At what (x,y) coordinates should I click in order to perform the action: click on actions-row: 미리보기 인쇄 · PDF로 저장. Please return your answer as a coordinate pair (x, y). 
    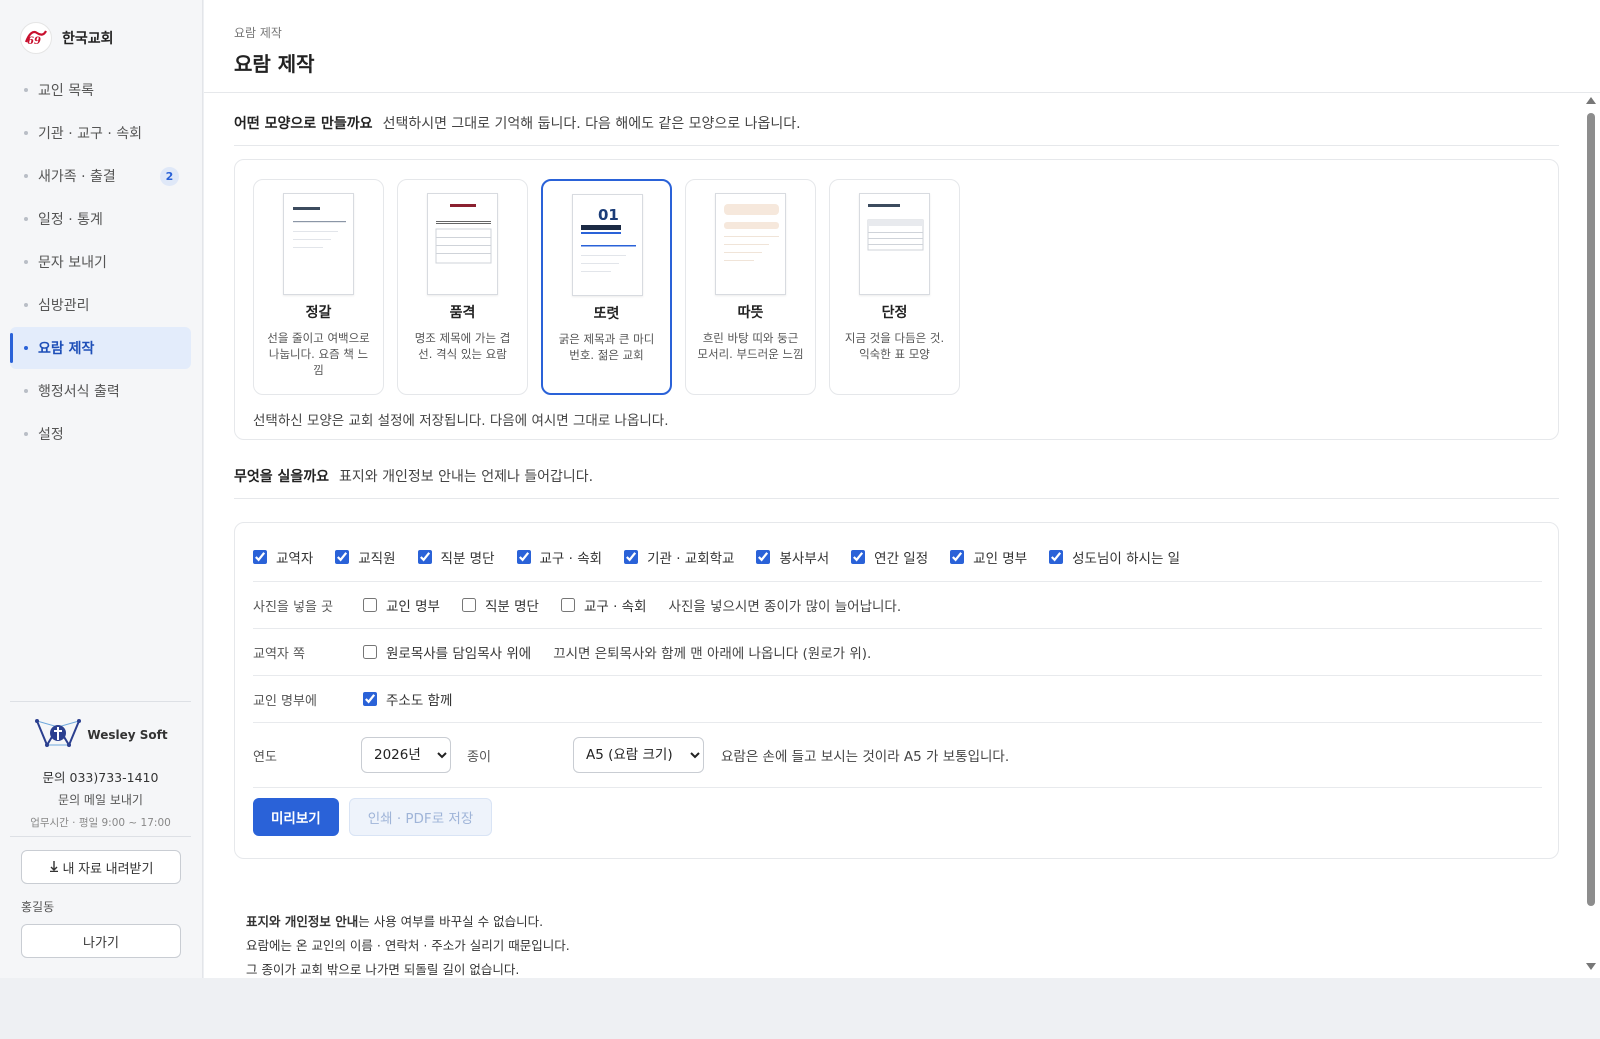
    Looking at the image, I should click on (897, 817).